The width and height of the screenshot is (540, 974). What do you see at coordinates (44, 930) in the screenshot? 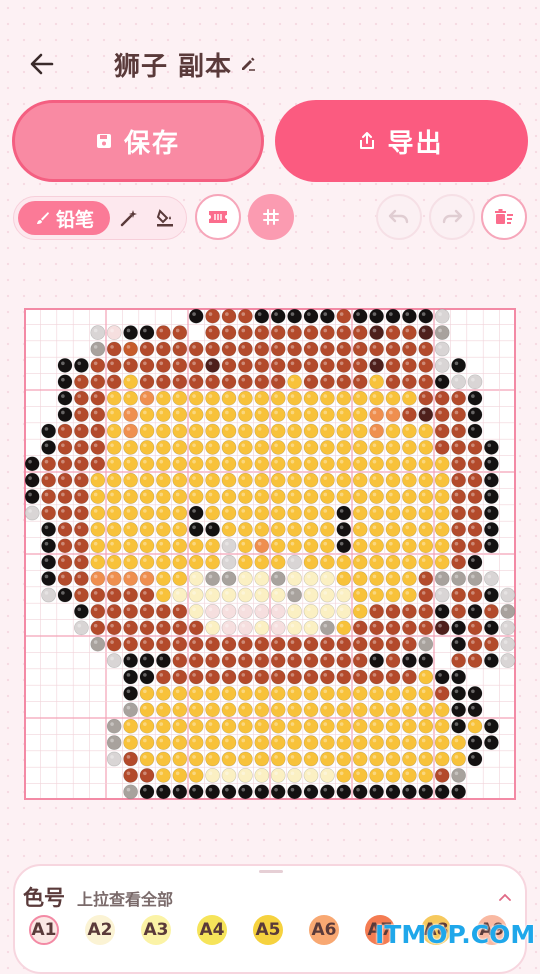
I see `color-swatch-a1: A1` at bounding box center [44, 930].